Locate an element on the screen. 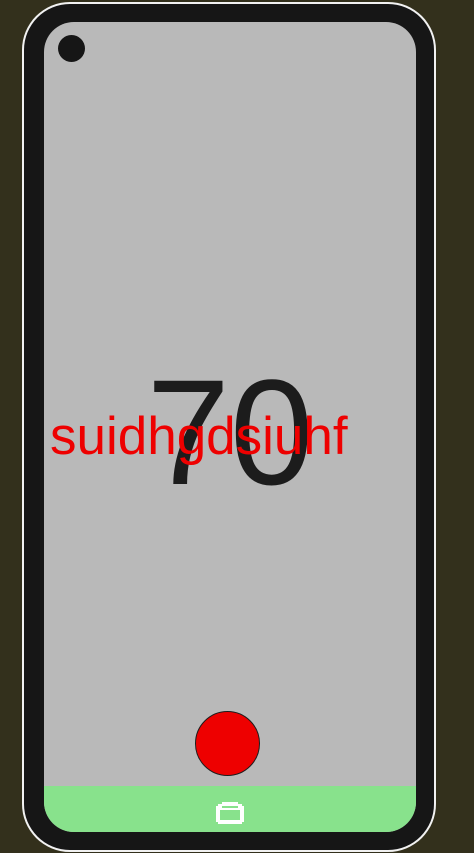 The image size is (474, 853). bottom-navigation-bar is located at coordinates (230, 809).